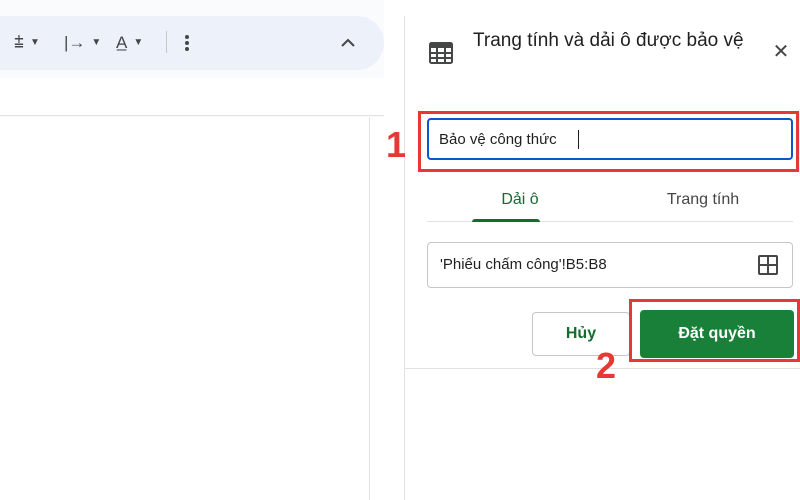 The image size is (800, 500). I want to click on step-2-label: 2, so click(606, 365).